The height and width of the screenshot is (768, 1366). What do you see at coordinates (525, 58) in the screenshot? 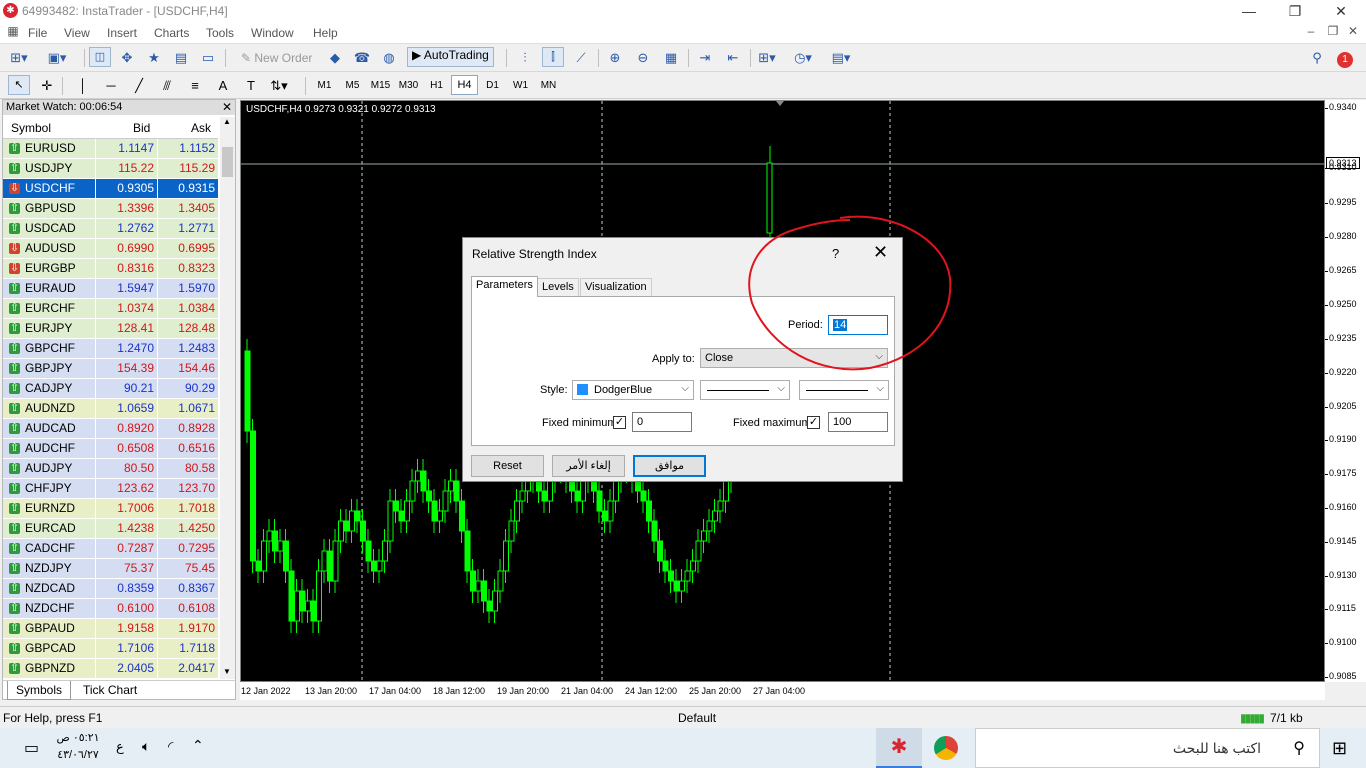
I see `bar-chart-icon: ⫶` at bounding box center [525, 58].